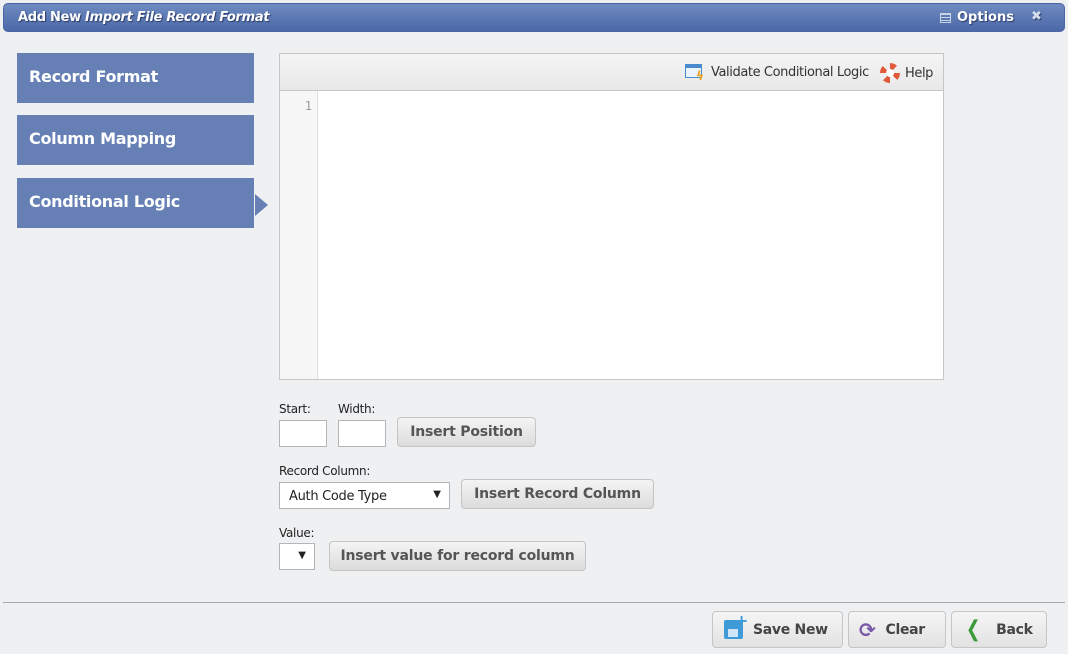 This screenshot has height=654, width=1068. Describe the element at coordinates (867, 629) in the screenshot. I see `refresh-icon: ⟳` at that location.